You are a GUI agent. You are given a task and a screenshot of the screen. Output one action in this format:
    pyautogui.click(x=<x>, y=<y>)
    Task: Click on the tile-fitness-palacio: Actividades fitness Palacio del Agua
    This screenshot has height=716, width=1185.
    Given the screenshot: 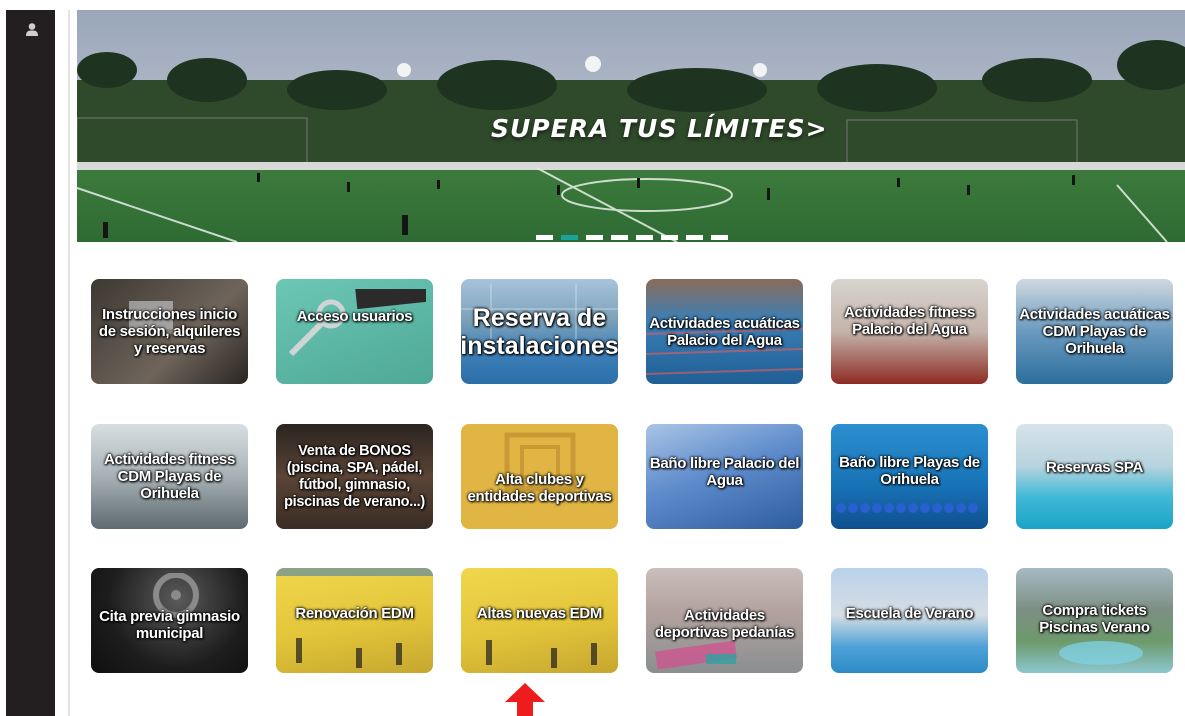 What is the action you would take?
    pyautogui.click(x=909, y=331)
    